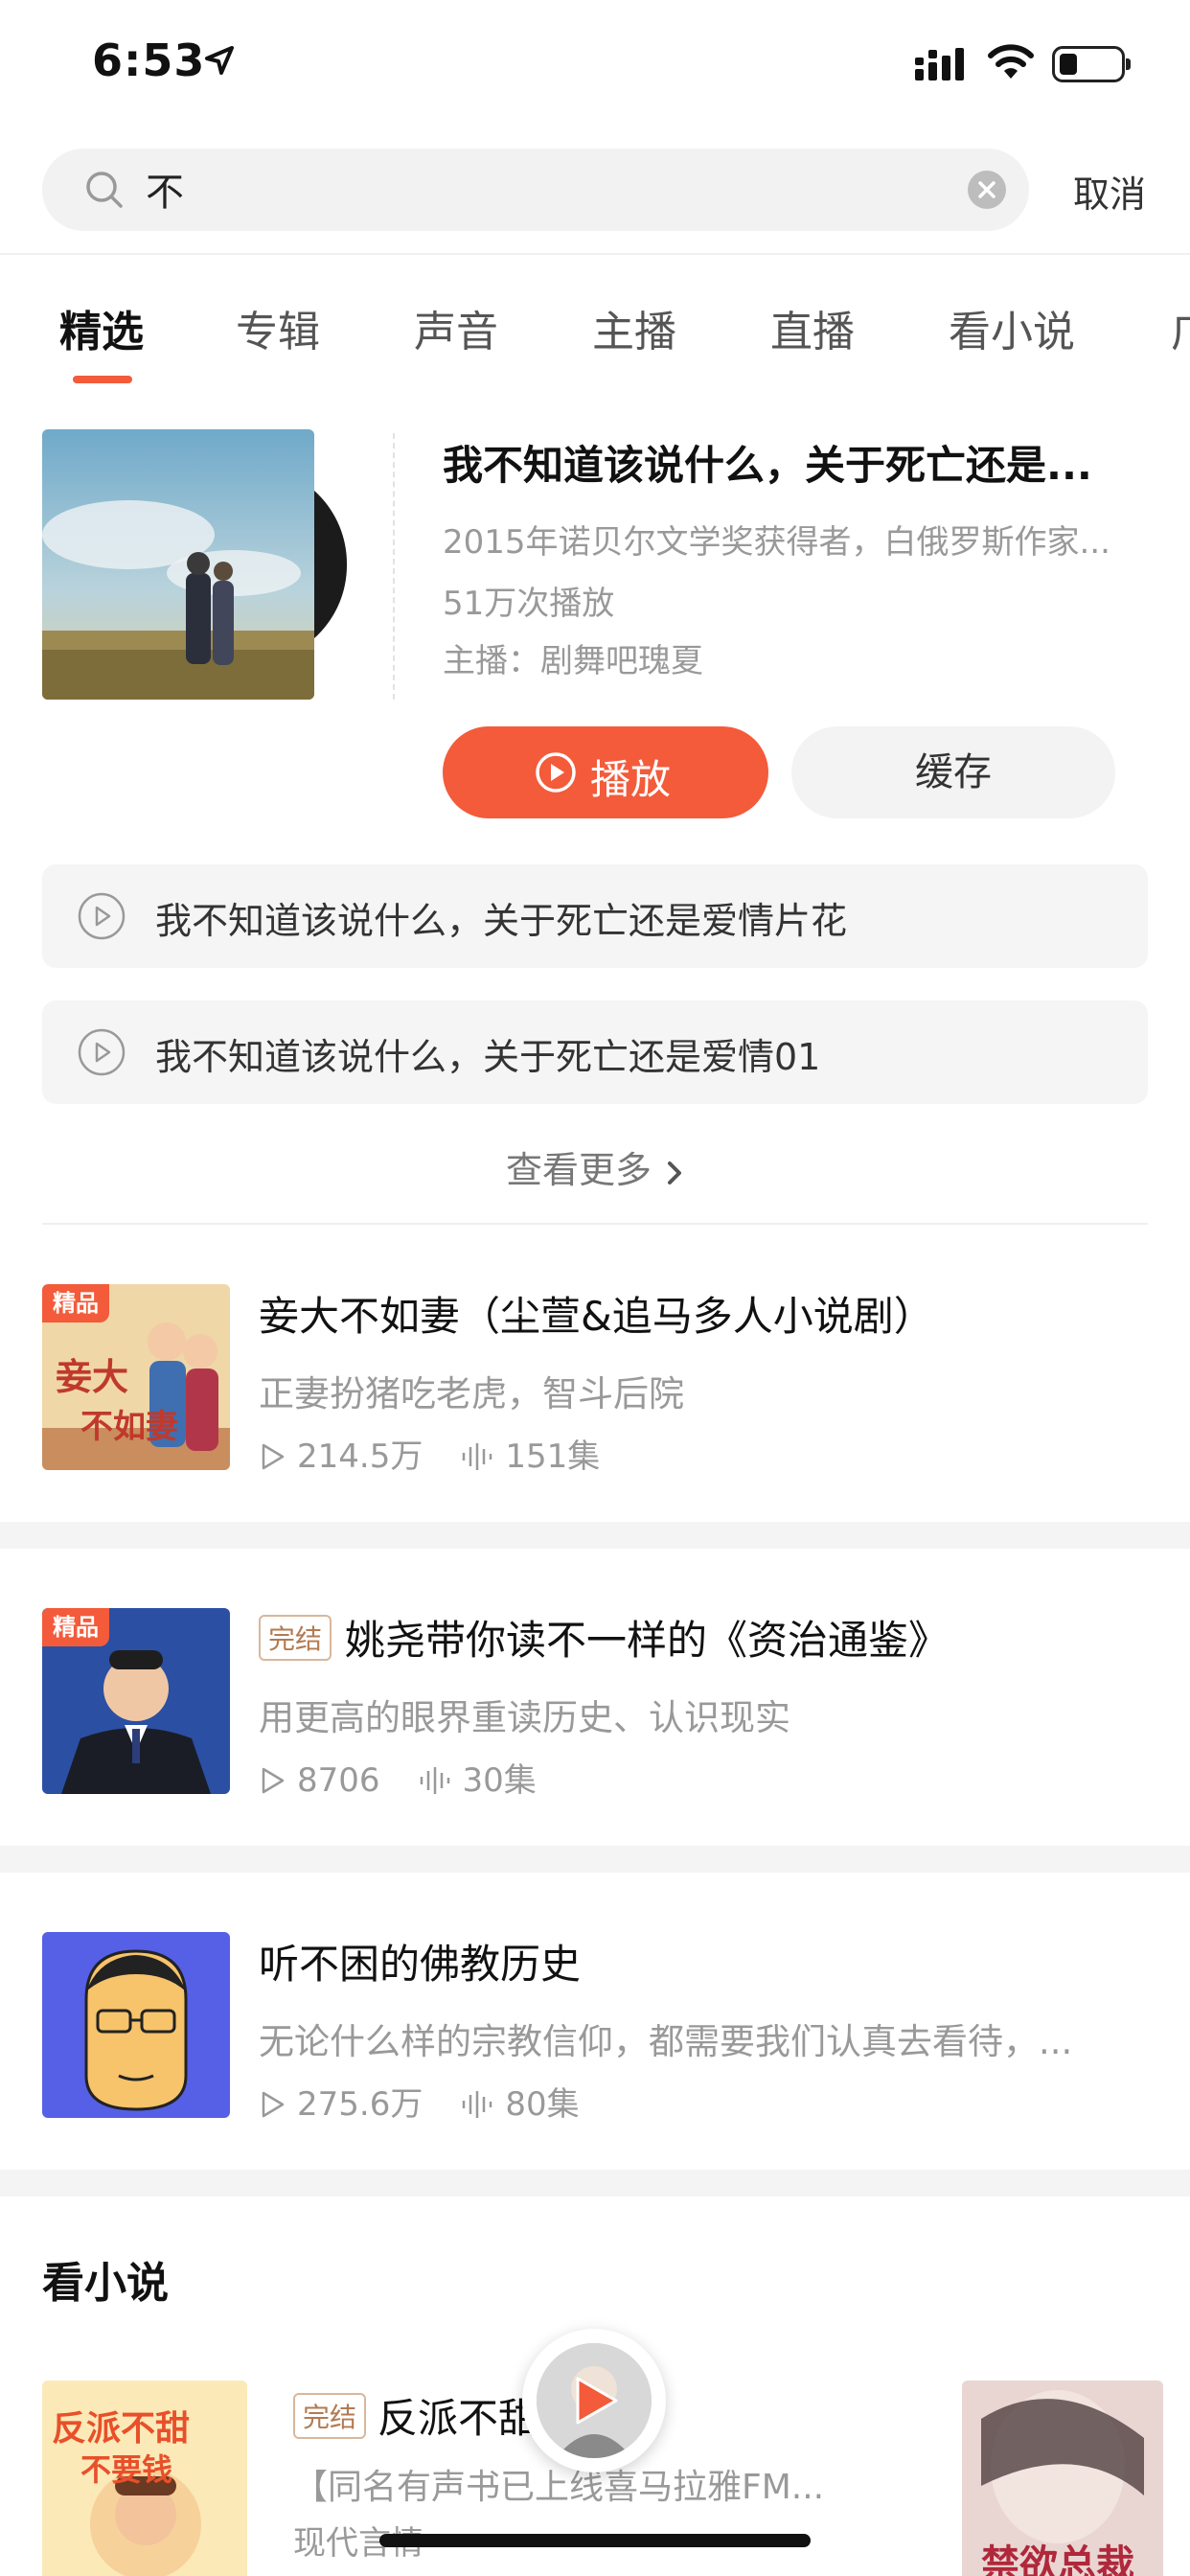 The height and width of the screenshot is (2576, 1190). Describe the element at coordinates (543, 2104) in the screenshot. I see `episode-count: 80集` at that location.